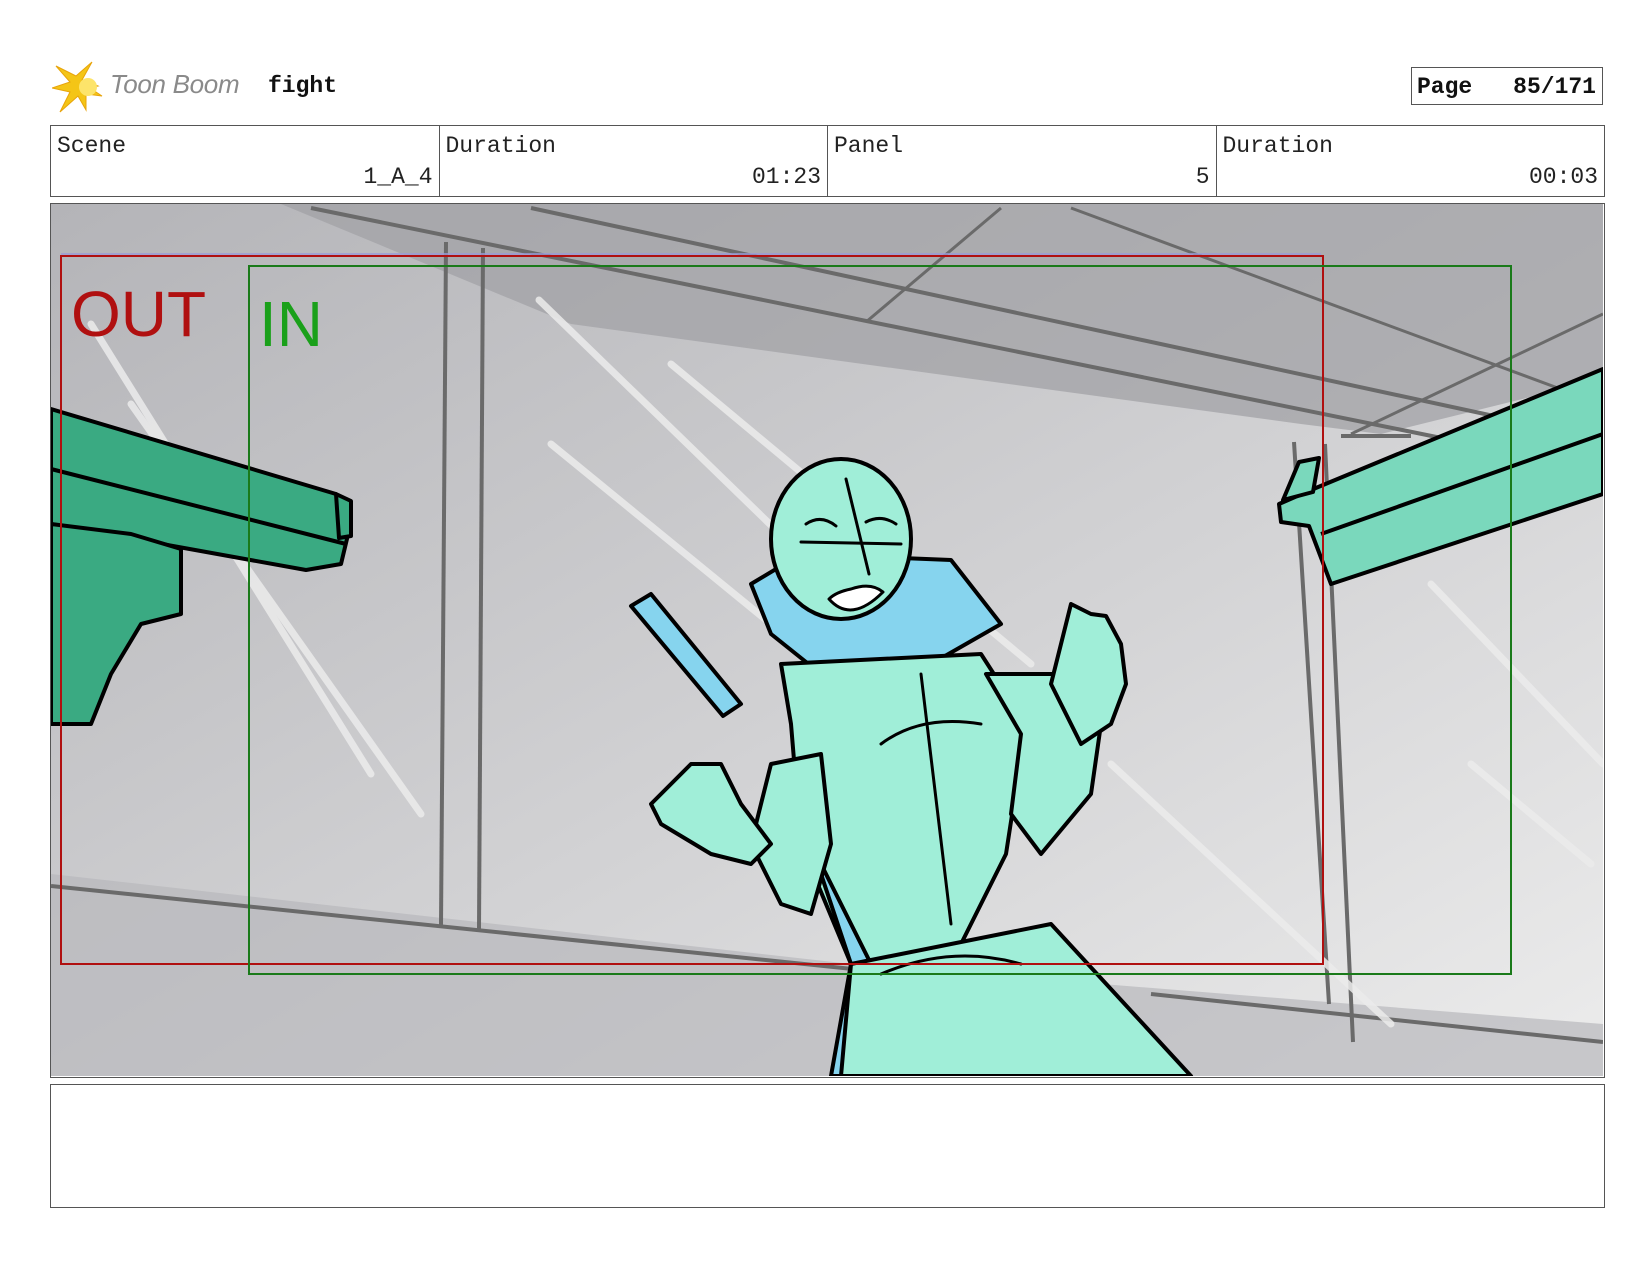  Describe the element at coordinates (1563, 177) in the screenshot. I see `panel-duration-value: 00:03` at that location.